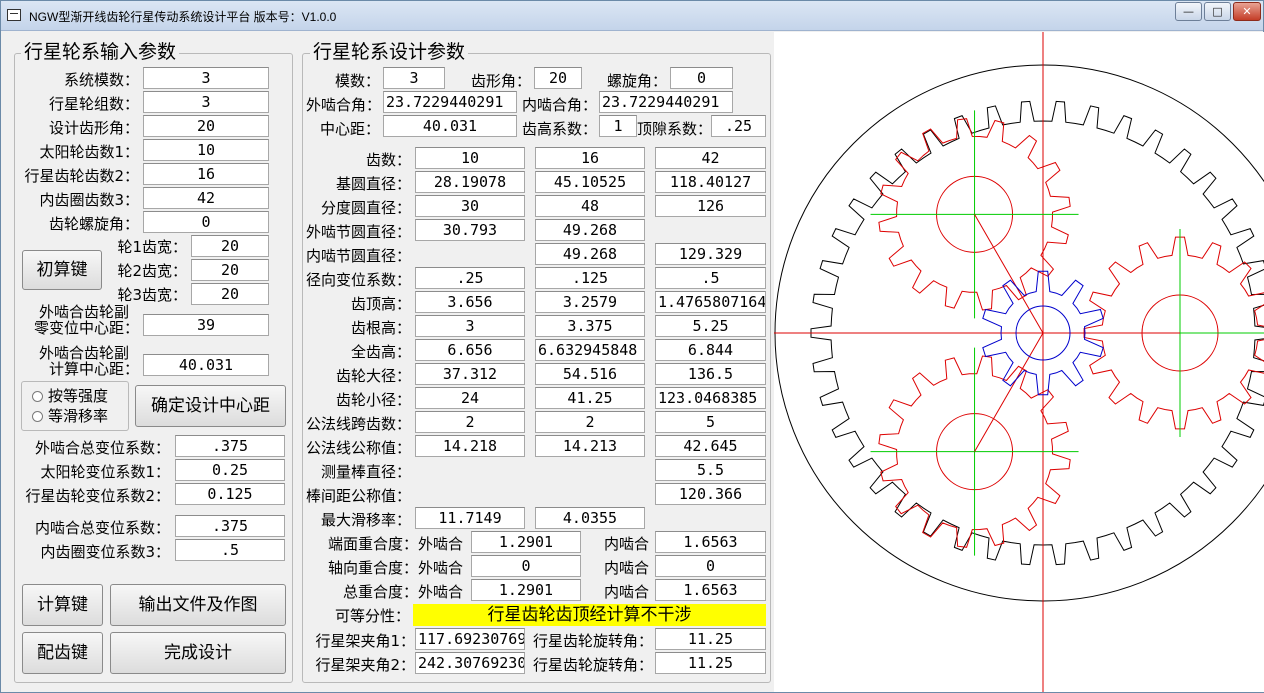  I want to click on int-mesh-angle-label: 内啮合角：, so click(559, 105).